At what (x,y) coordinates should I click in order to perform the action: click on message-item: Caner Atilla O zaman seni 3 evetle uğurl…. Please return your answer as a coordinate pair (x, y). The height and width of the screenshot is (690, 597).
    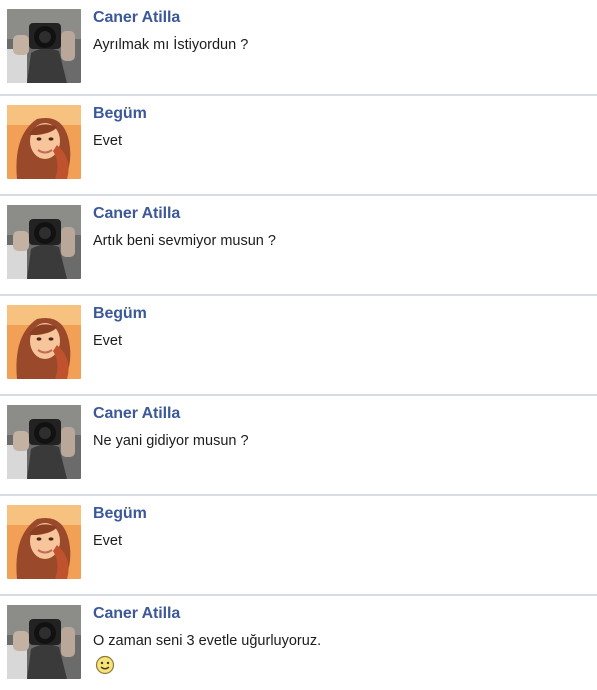
    Looking at the image, I should click on (298, 643).